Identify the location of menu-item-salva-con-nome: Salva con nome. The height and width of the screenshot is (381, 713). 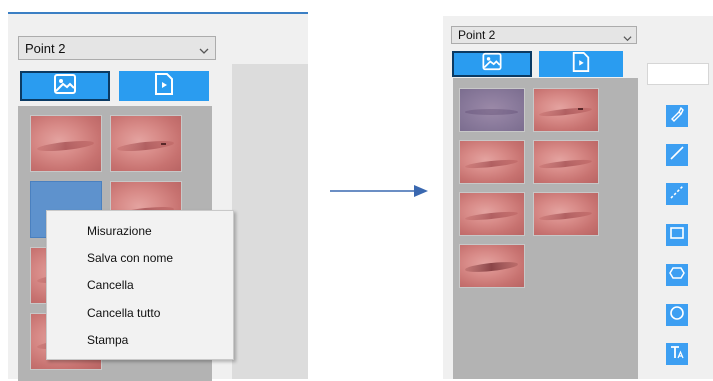
(130, 258).